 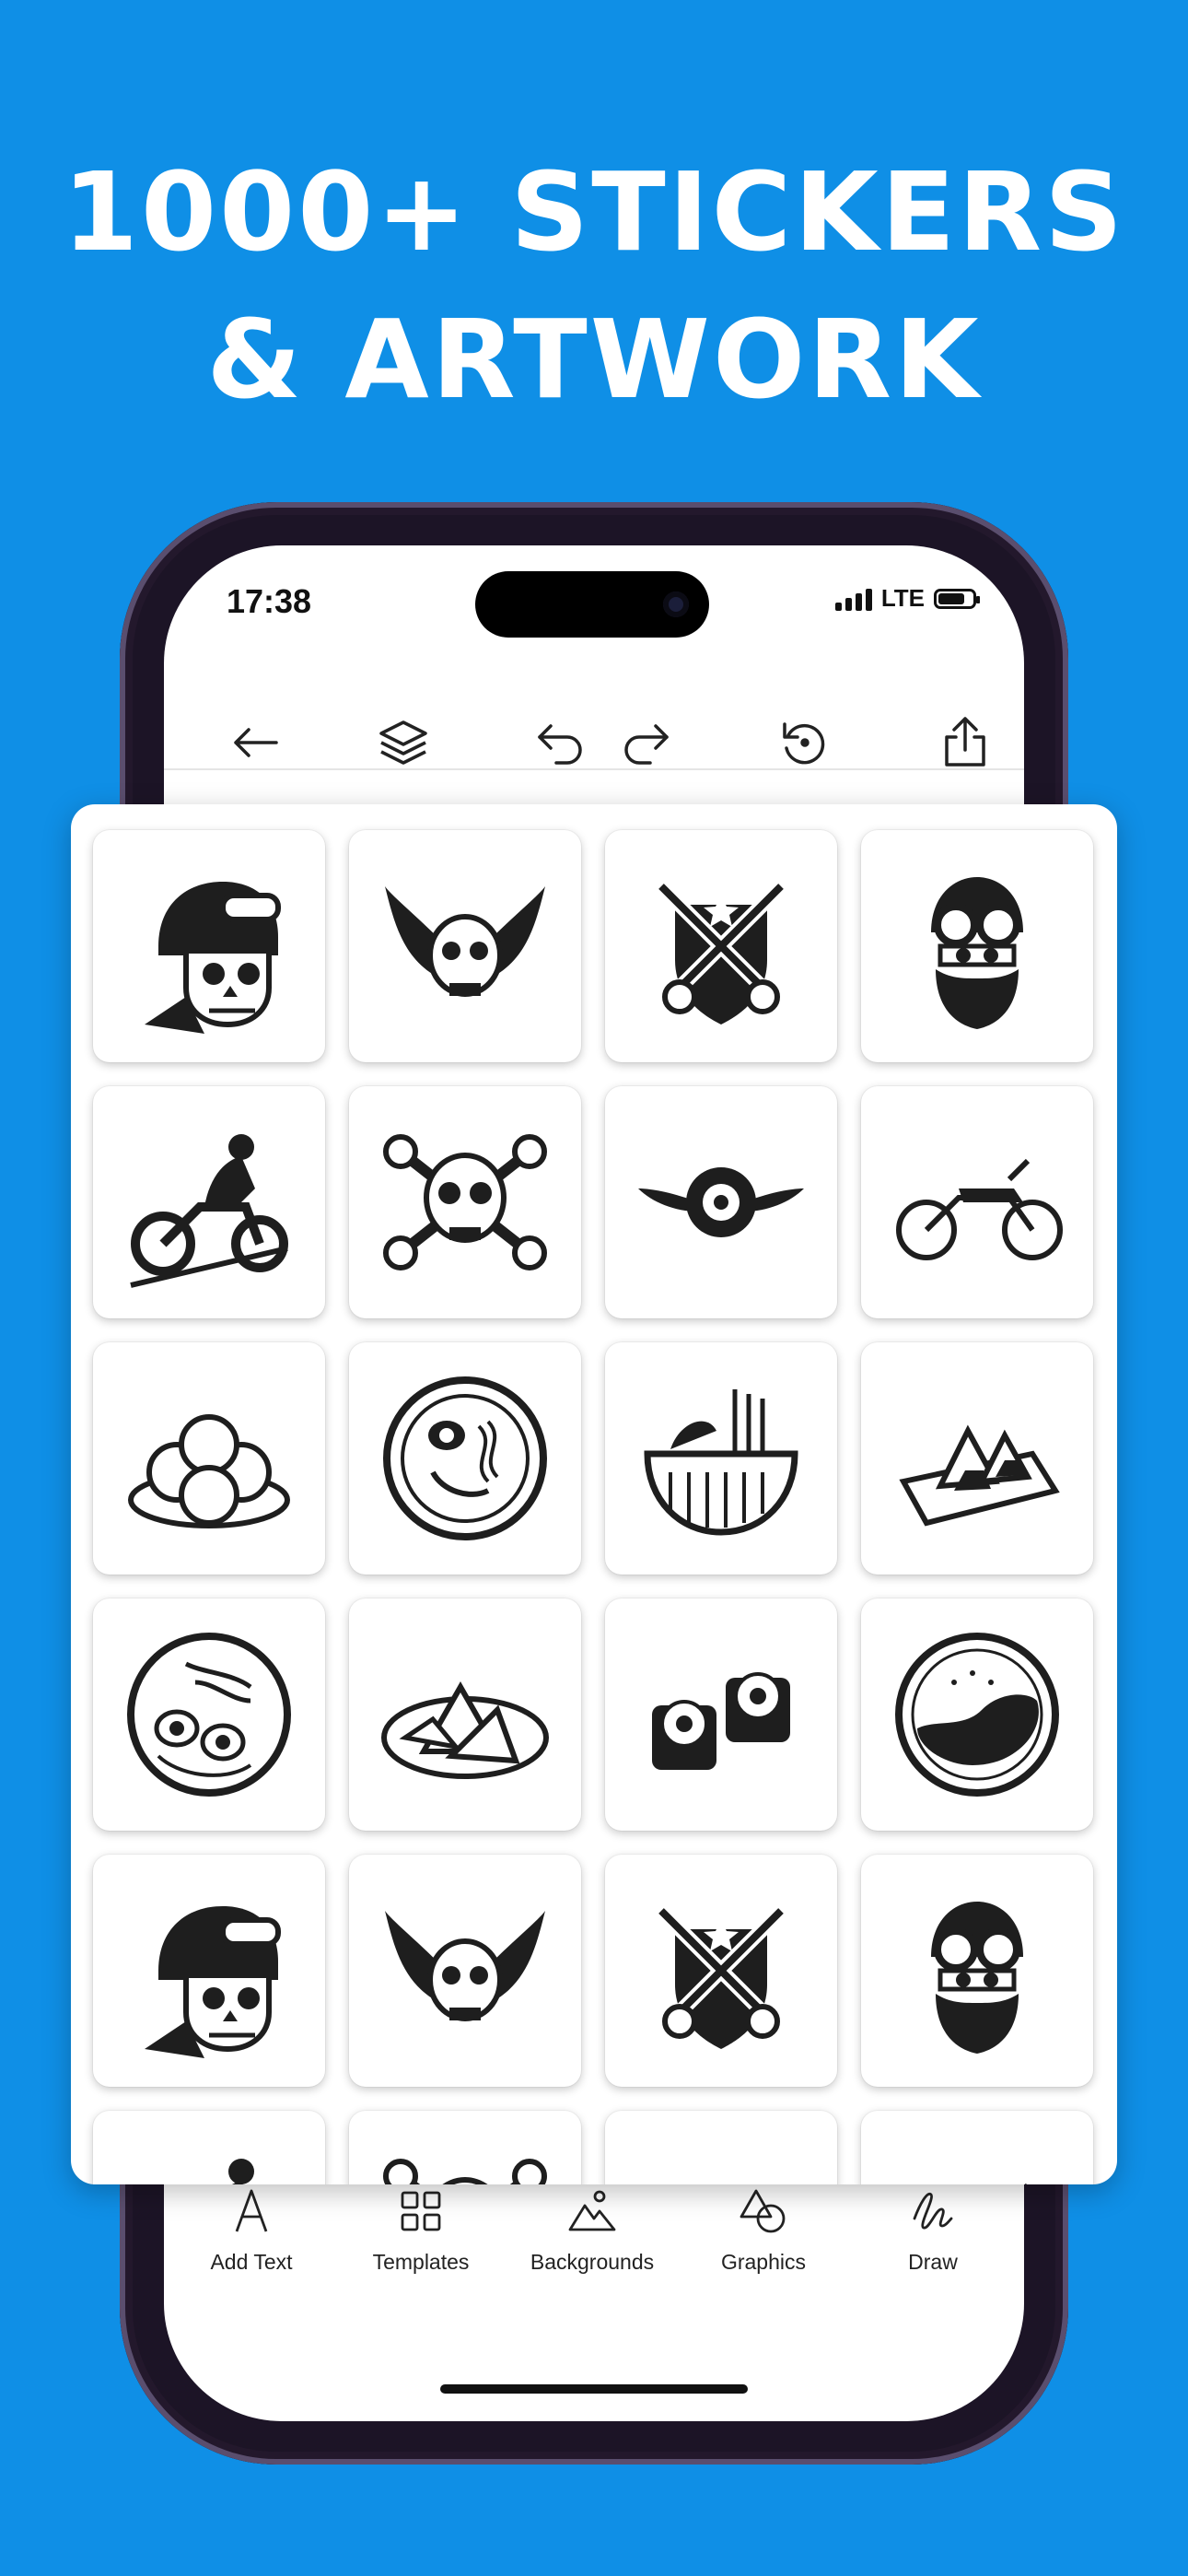 What do you see at coordinates (721, 1462) in the screenshot?
I see `sticker-noodle-bowl-tempura-image` at bounding box center [721, 1462].